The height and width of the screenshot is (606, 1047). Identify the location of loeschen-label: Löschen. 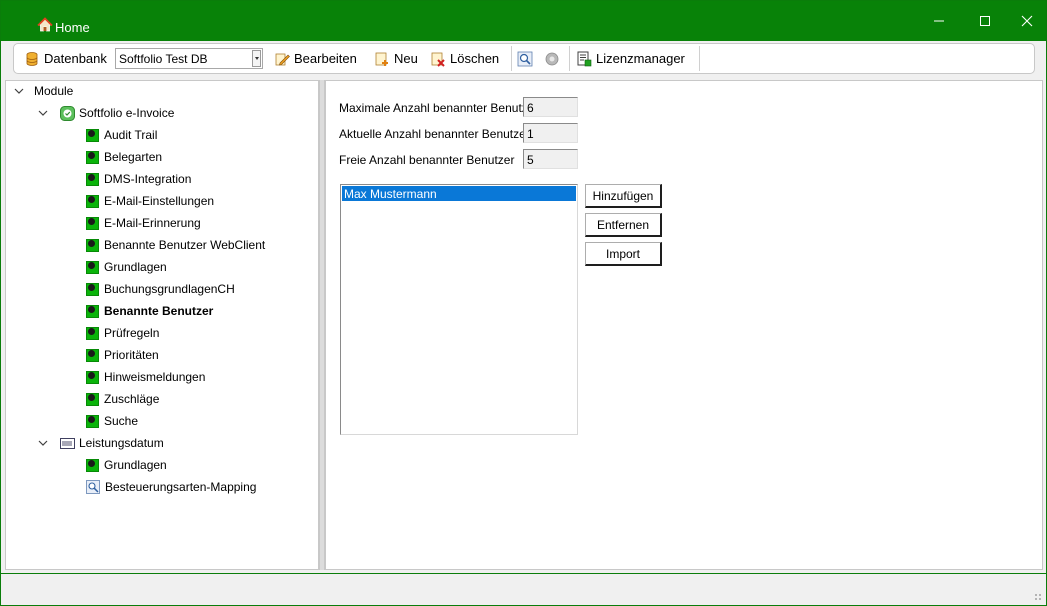
(475, 58).